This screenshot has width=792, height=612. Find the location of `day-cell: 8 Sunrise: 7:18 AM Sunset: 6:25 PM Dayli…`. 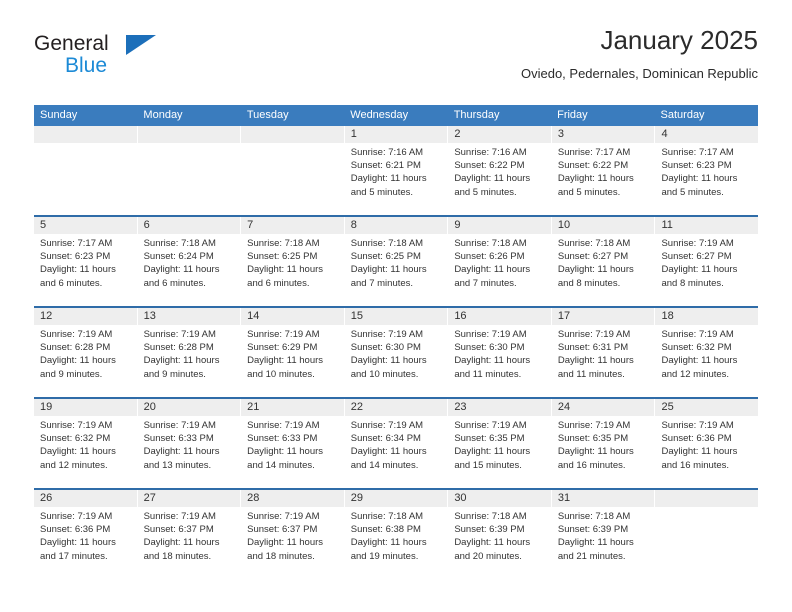

day-cell: 8 Sunrise: 7:18 AM Sunset: 6:25 PM Dayli… is located at coordinates (396, 261).